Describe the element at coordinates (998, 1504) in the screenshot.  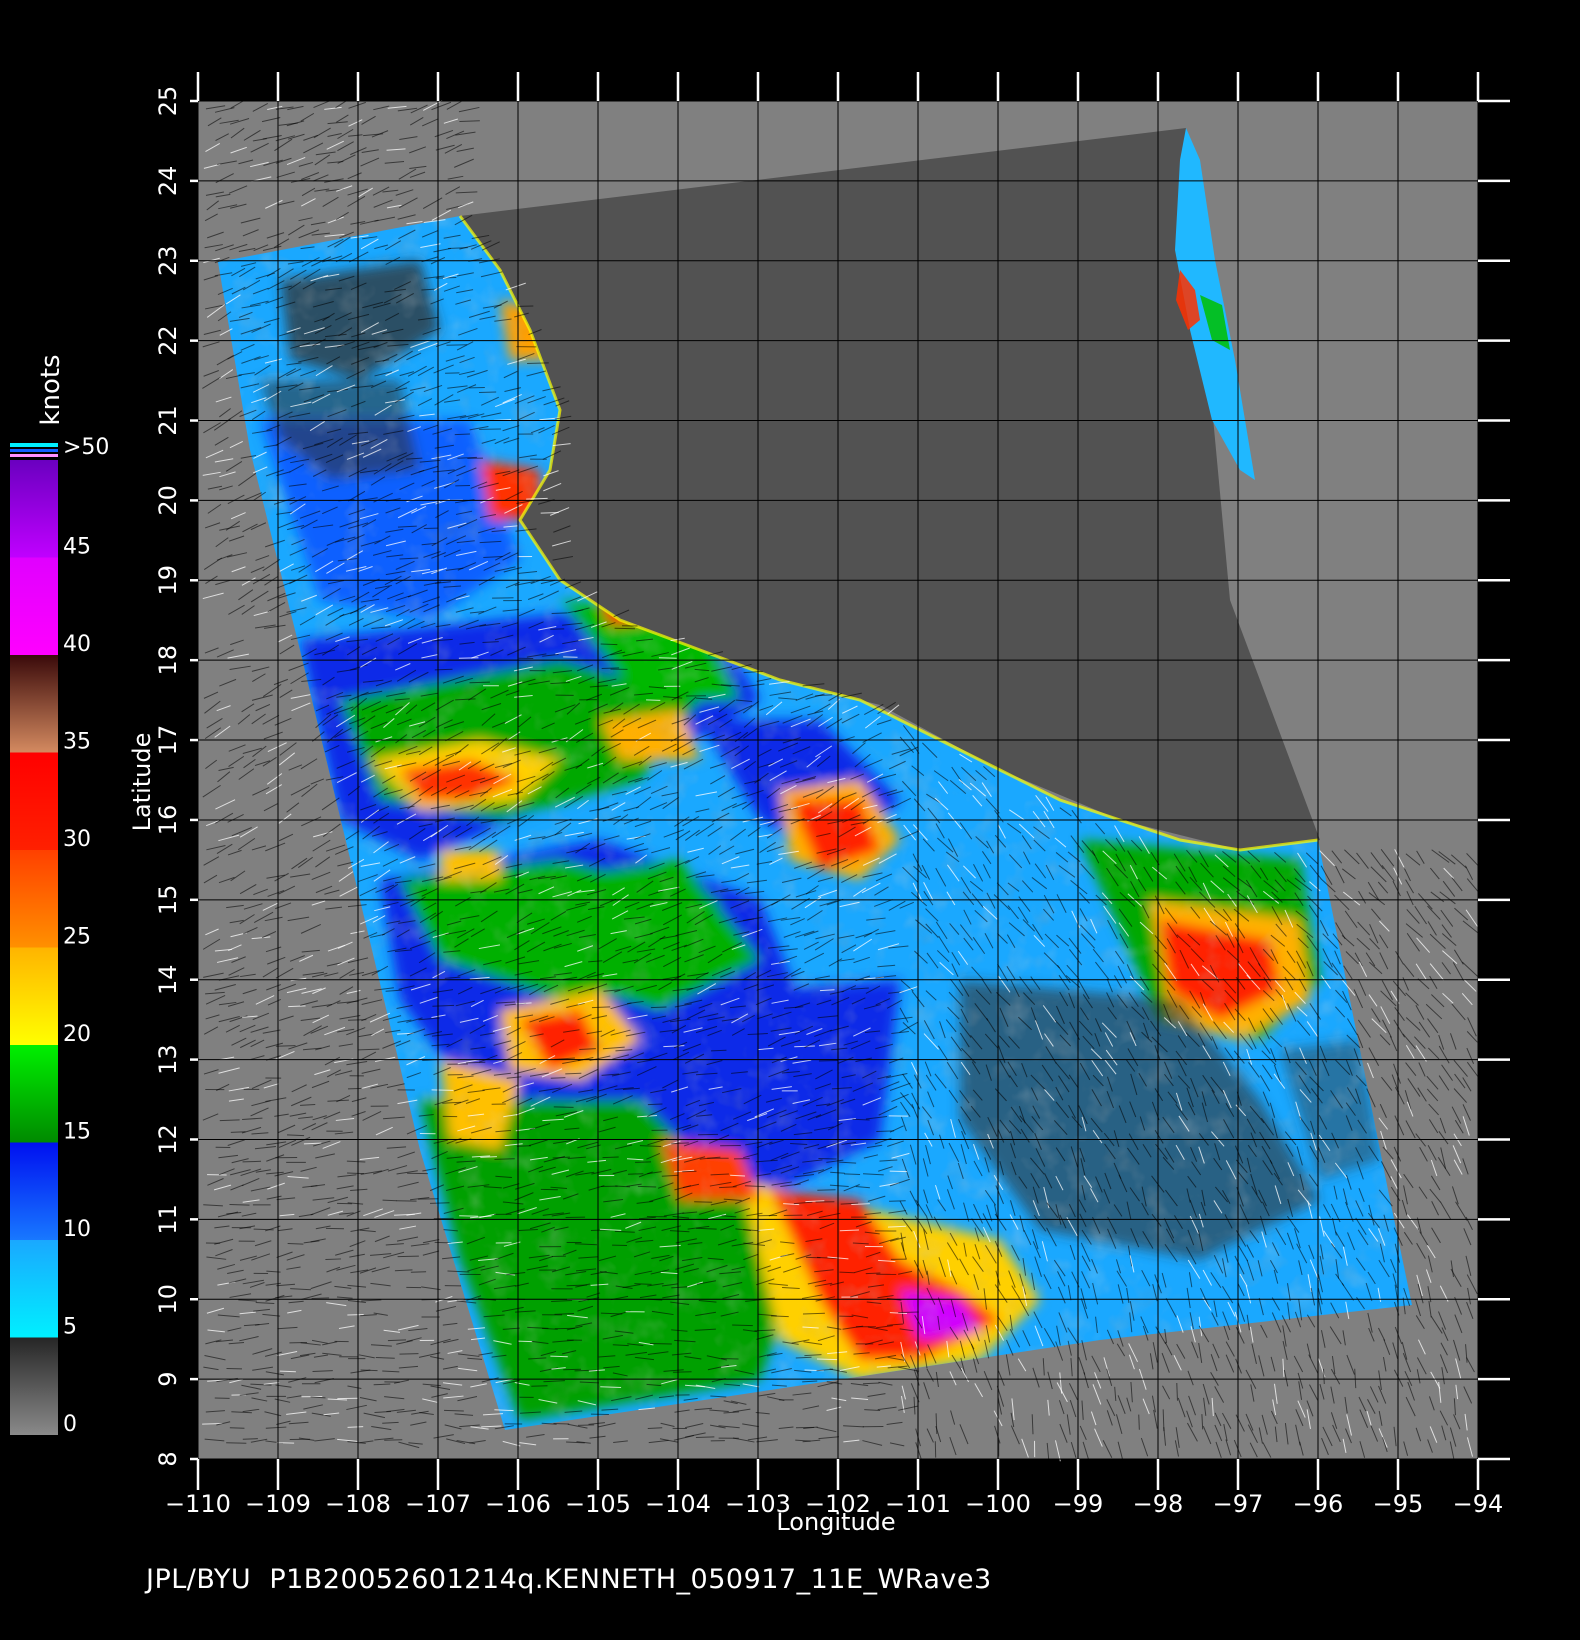
I see `lon-tick-label: −100` at that location.